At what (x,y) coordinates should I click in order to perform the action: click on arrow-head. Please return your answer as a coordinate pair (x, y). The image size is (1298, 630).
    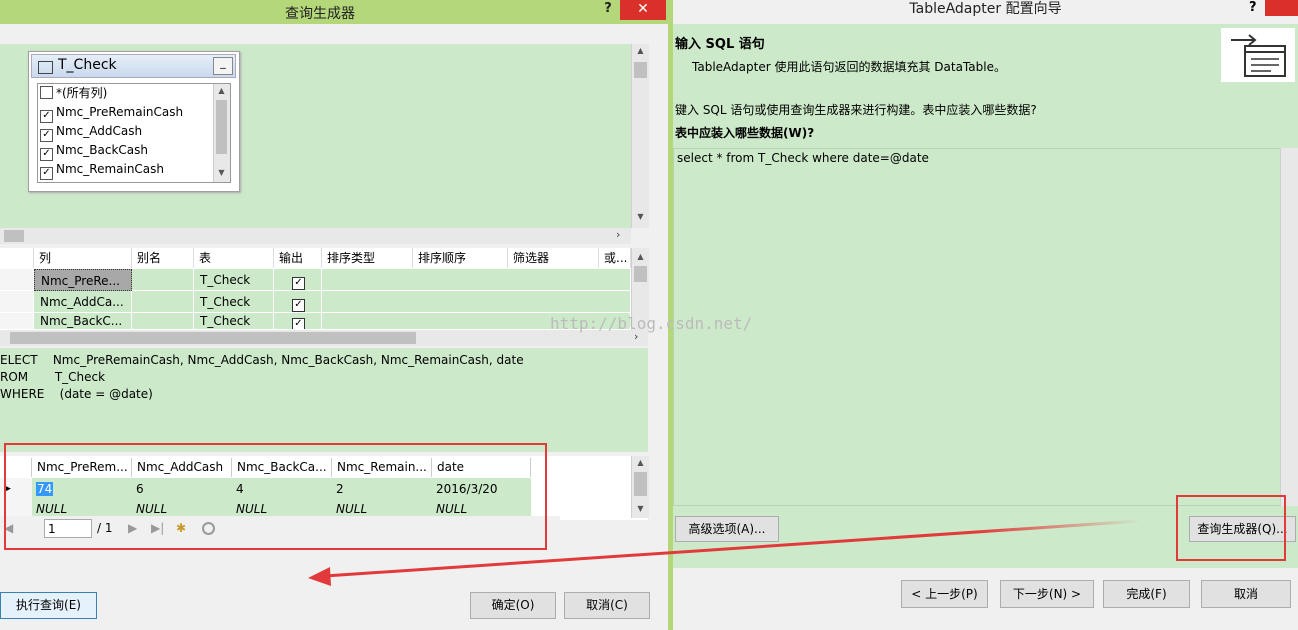
    Looking at the image, I should click on (319, 576).